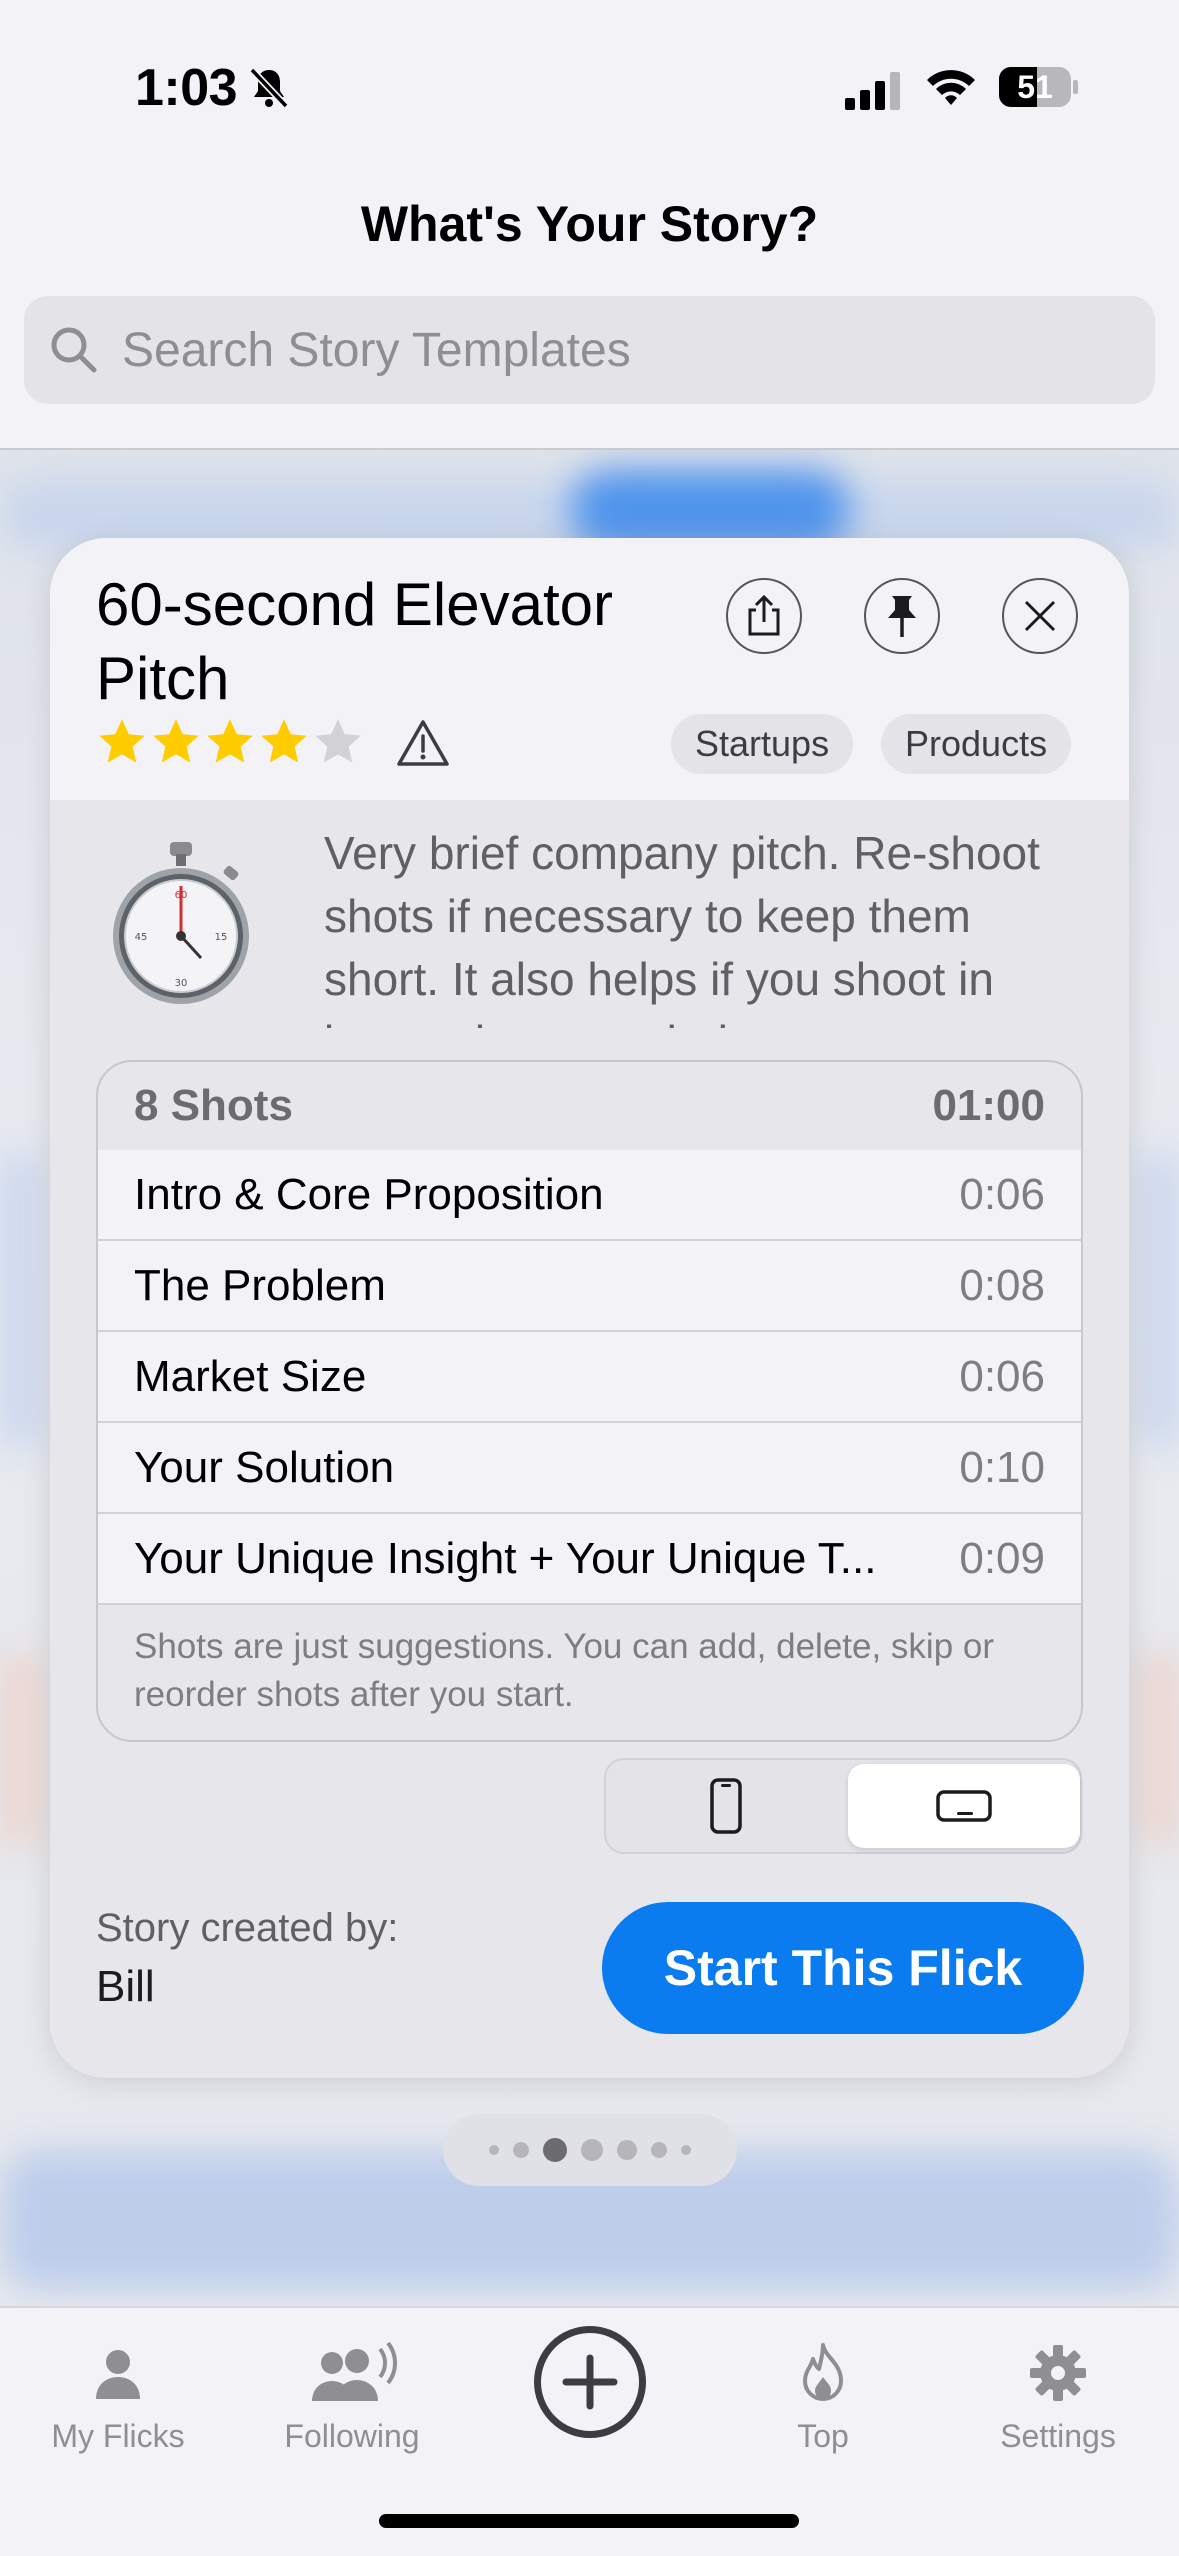  I want to click on shot-duration: 0:09, so click(1002, 1558).